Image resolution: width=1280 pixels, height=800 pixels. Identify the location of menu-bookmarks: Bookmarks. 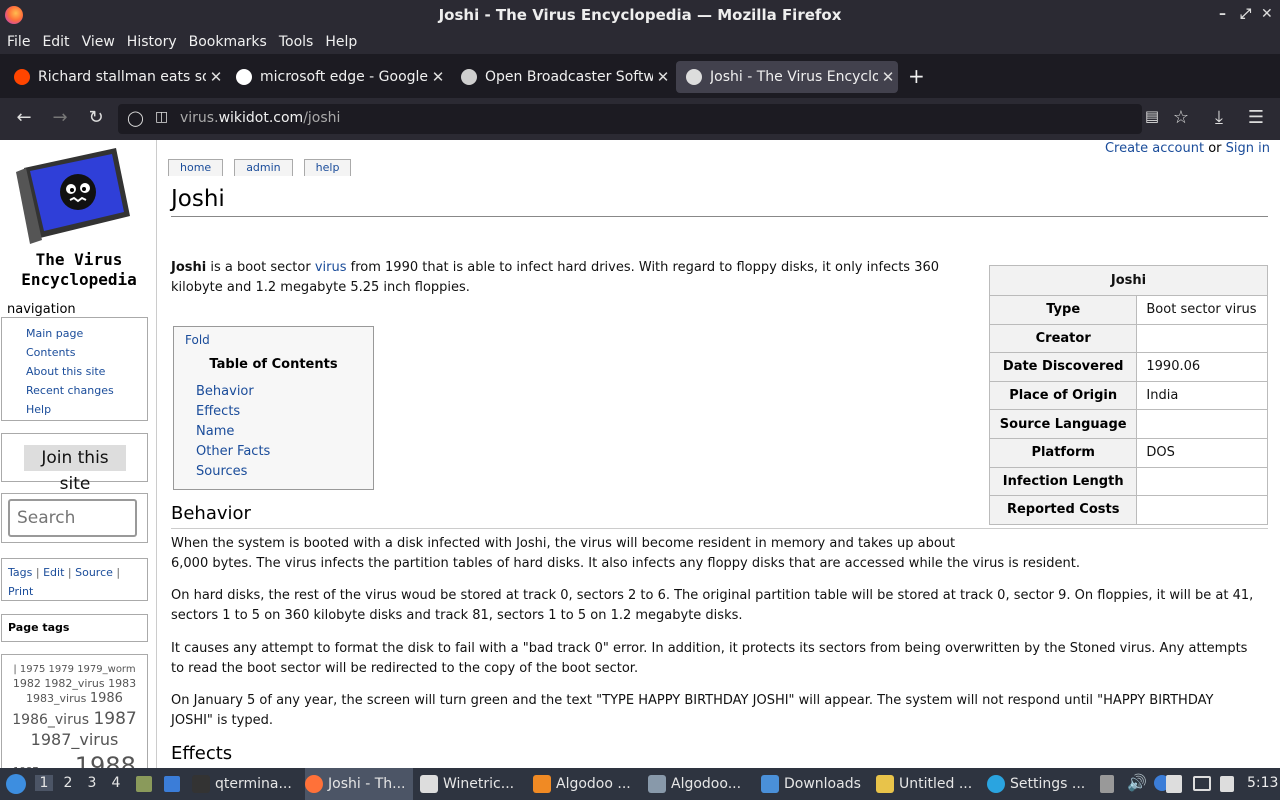
(228, 42).